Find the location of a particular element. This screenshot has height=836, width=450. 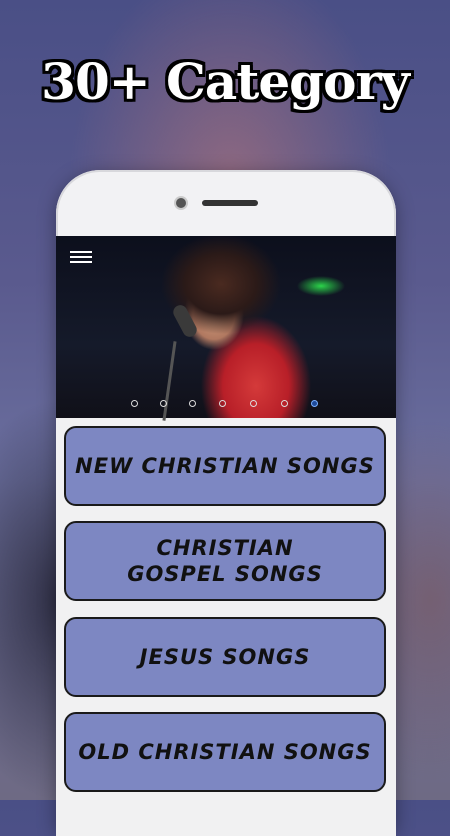

category-button-new-christian-songs: NEW CHRISTIAN SONGS is located at coordinates (225, 466).